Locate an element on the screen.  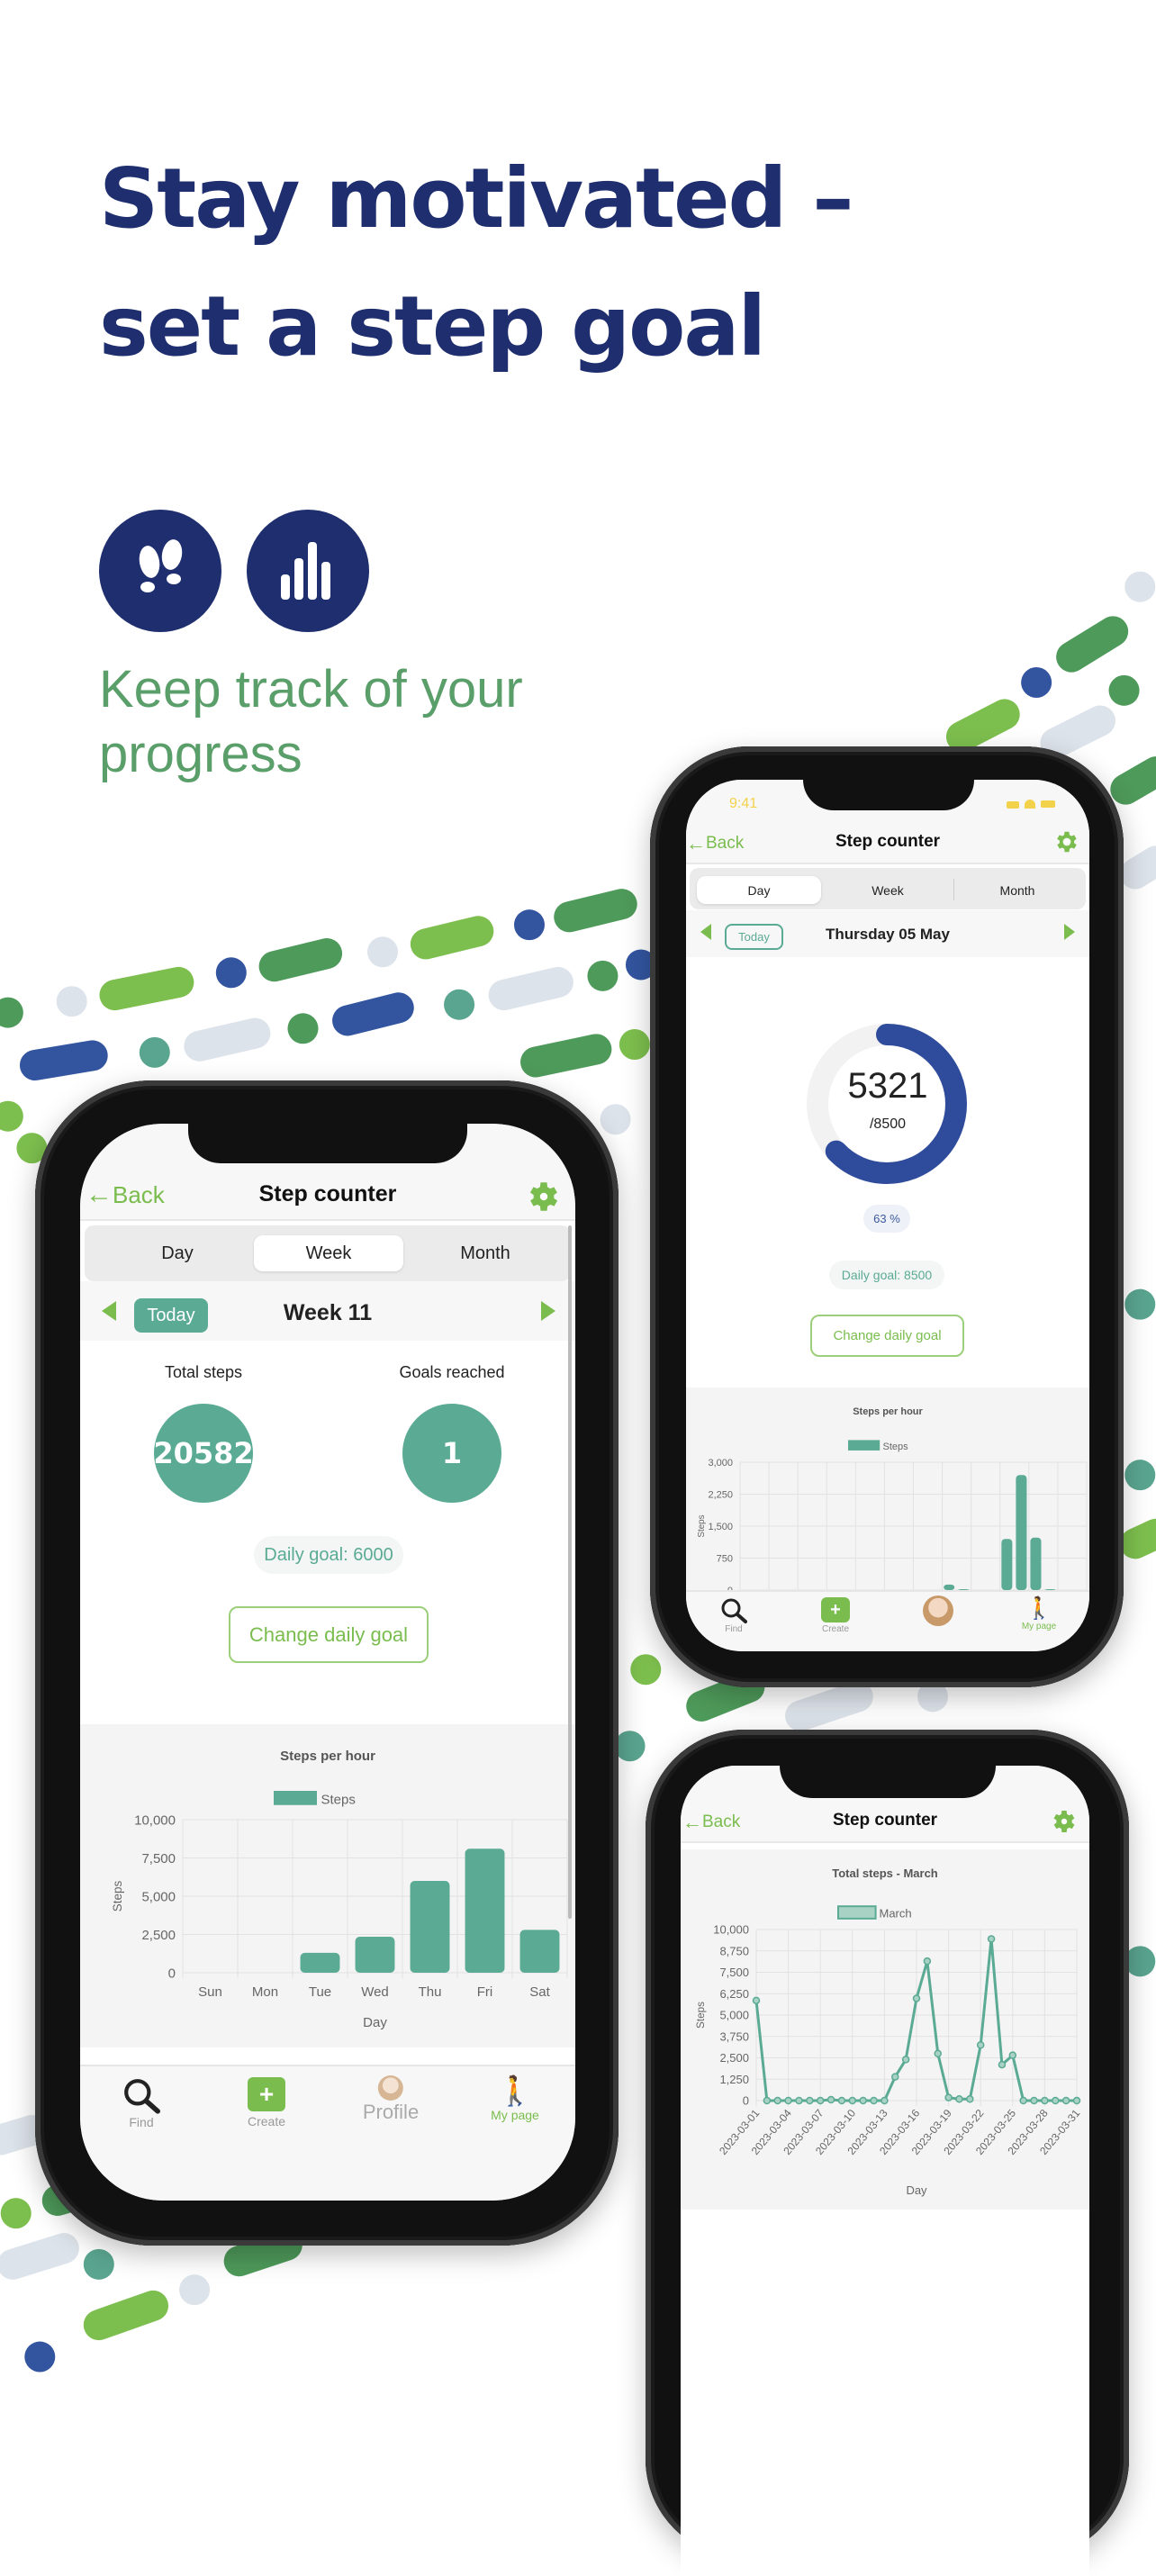
nav-label: Profile is located at coordinates (391, 2112).